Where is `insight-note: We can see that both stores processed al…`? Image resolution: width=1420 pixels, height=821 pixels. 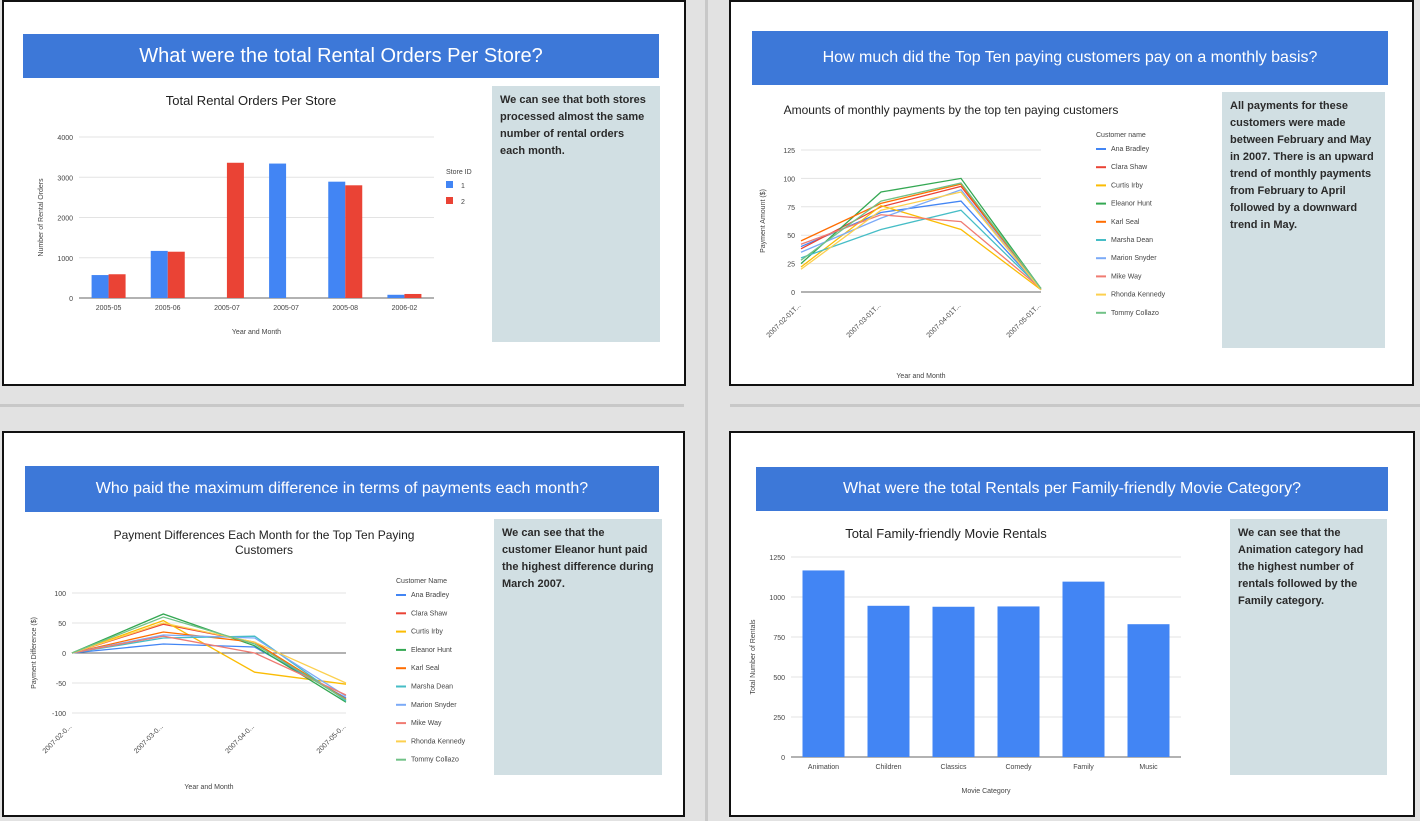
insight-note: We can see that both stores processed al… is located at coordinates (576, 214).